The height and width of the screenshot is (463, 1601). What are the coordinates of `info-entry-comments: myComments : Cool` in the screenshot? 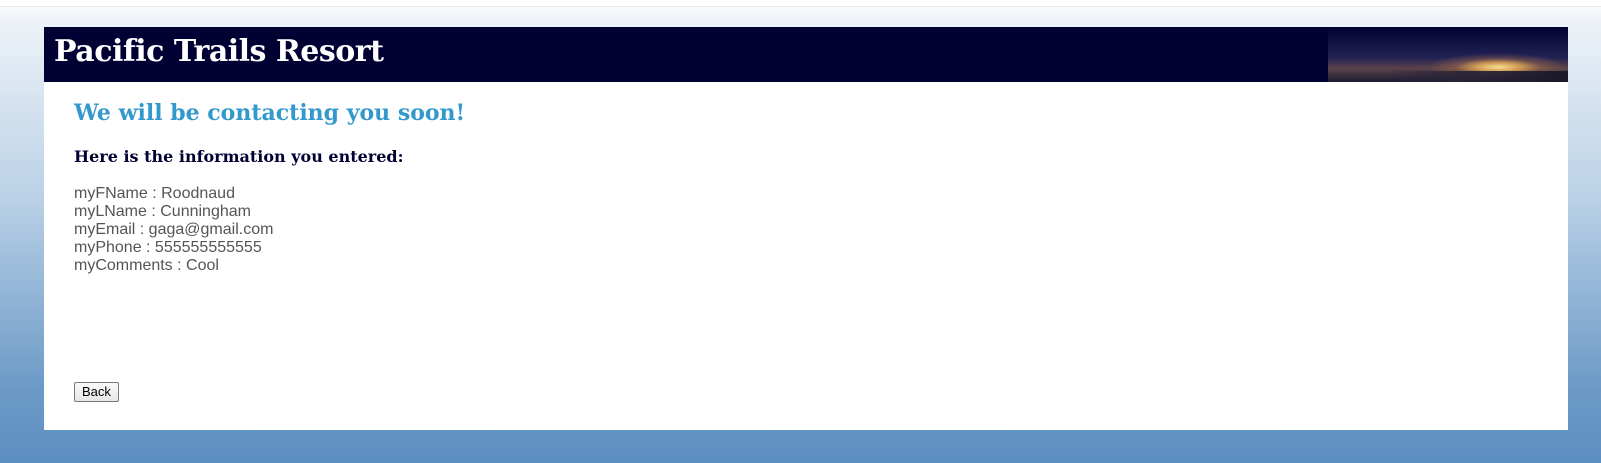 It's located at (146, 265).